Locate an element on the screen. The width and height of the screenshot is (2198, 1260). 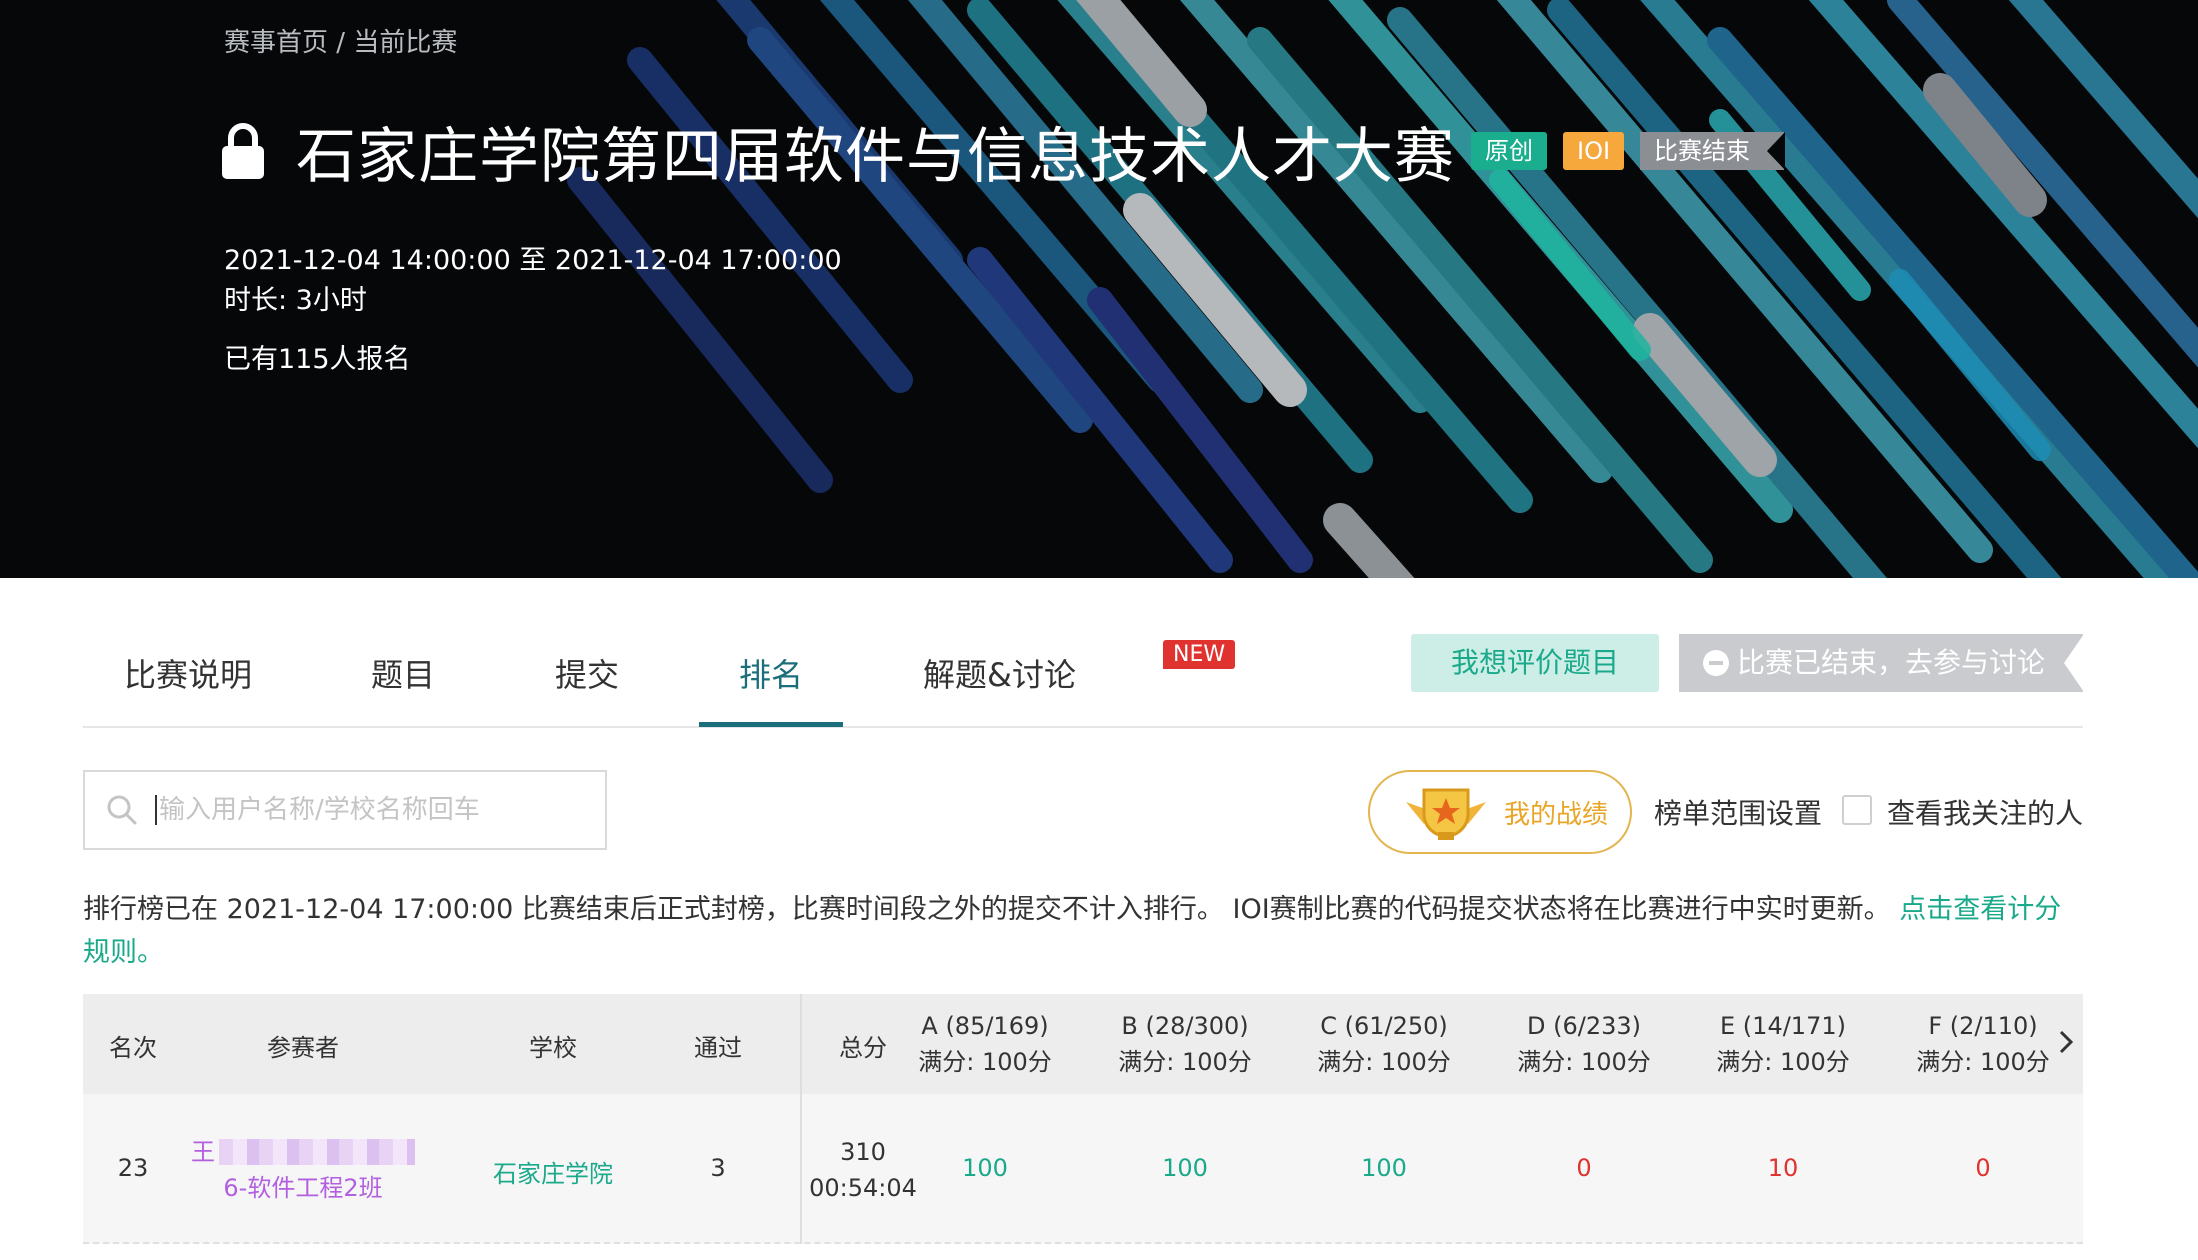
header-problem-a: A (85/169) 满分: 100分 is located at coordinates (985, 1044).